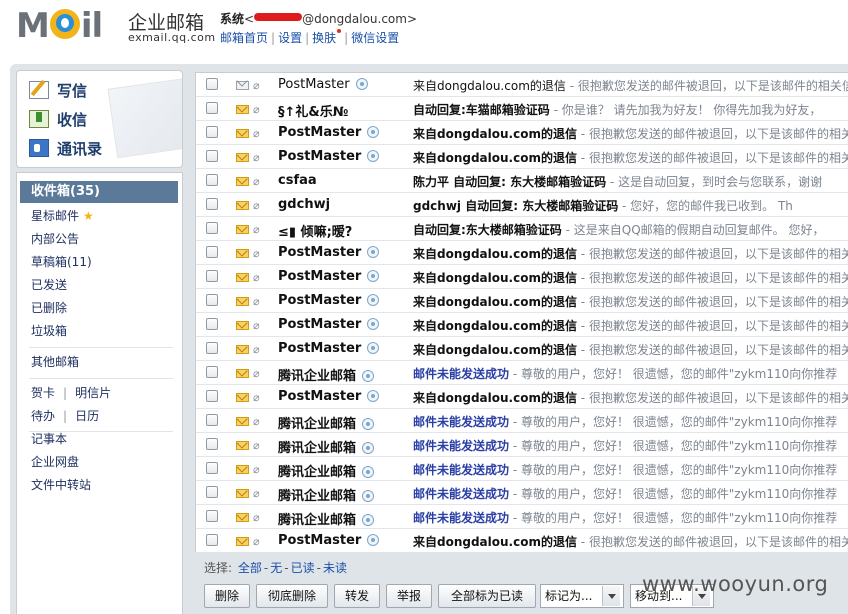 This screenshot has height=614, width=848. Describe the element at coordinates (292, 596) in the screenshot. I see `delete-permanently-button: 彻底删除` at that location.